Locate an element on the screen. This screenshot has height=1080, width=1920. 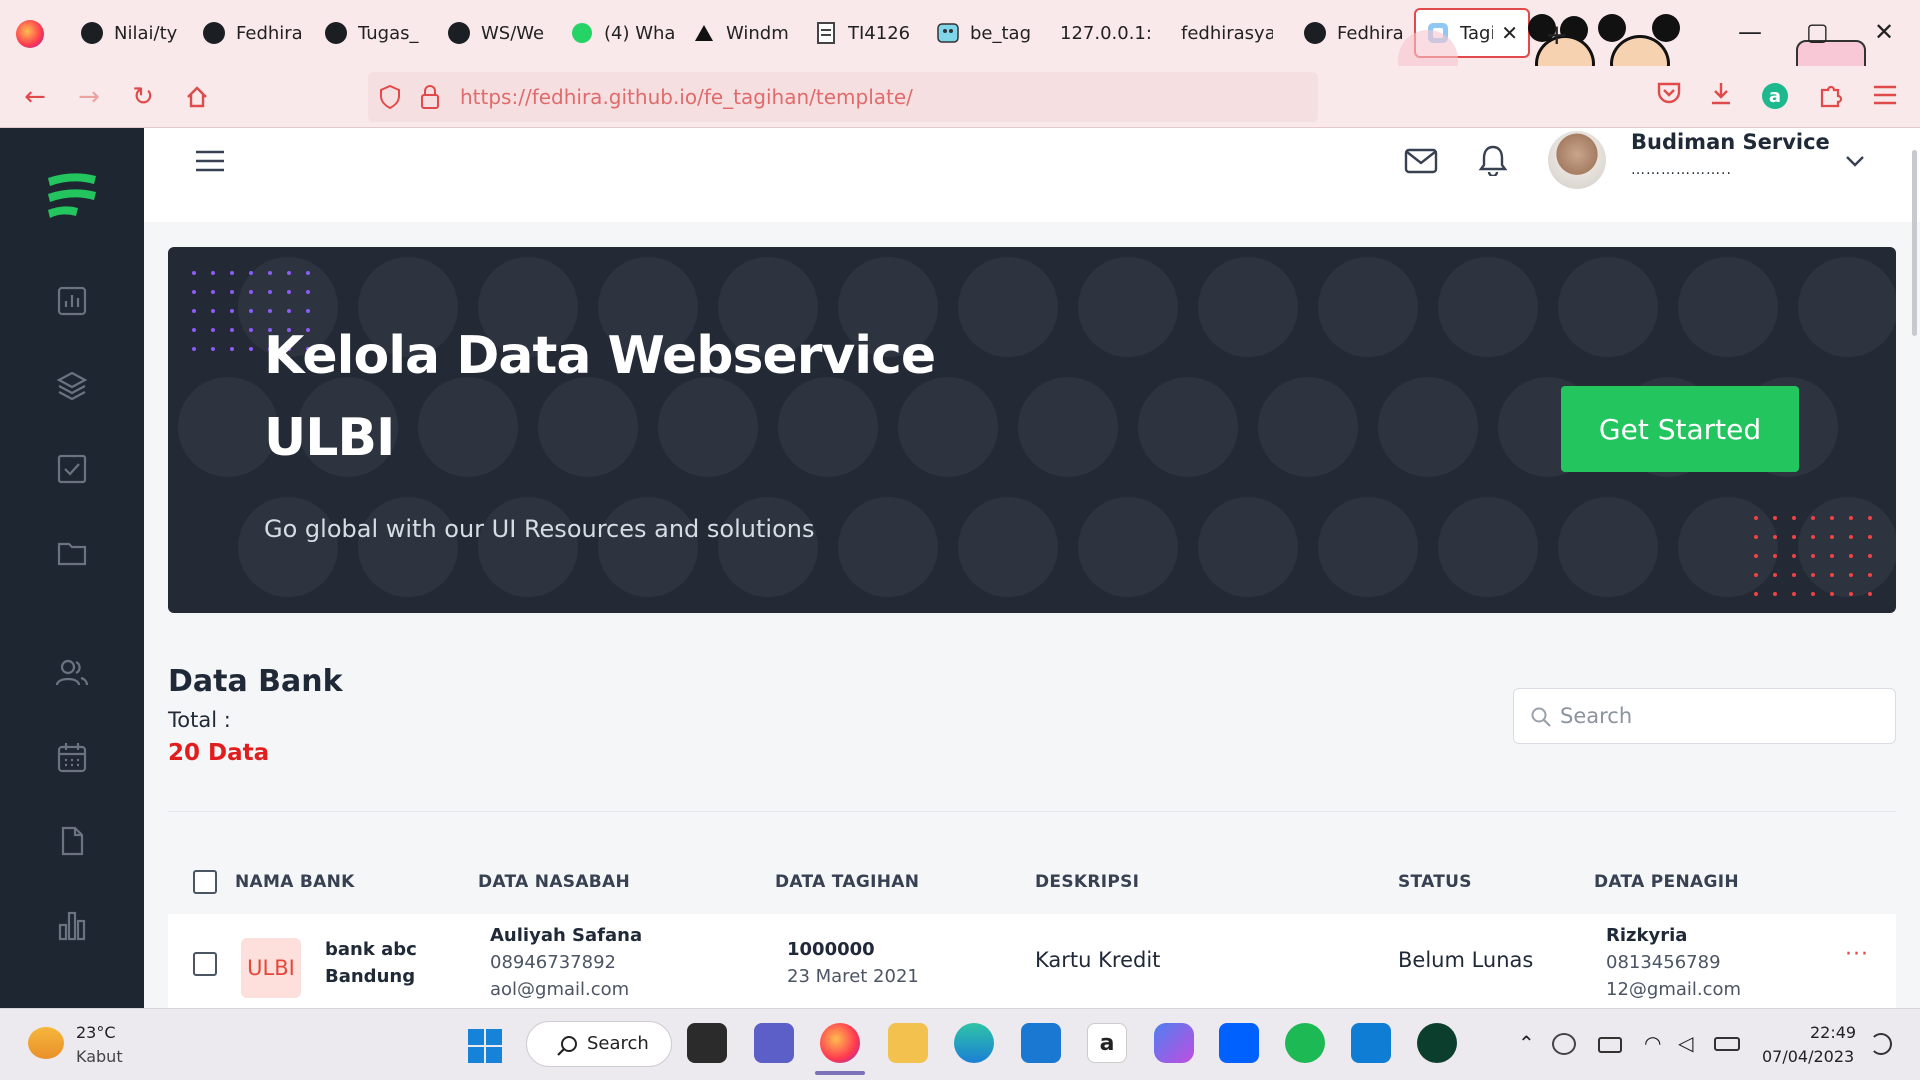
back-button: ← is located at coordinates (35, 97).